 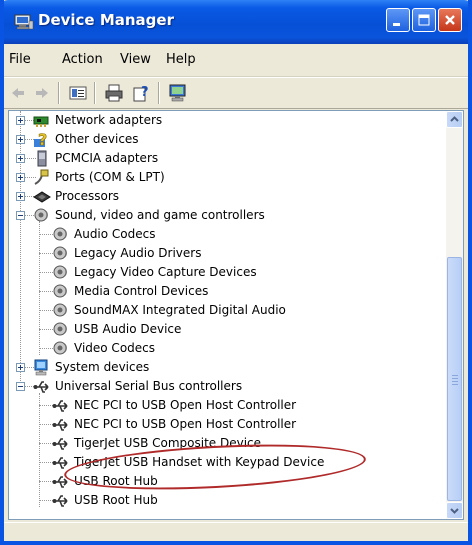 I want to click on vertical-scrollbar, so click(x=454, y=315).